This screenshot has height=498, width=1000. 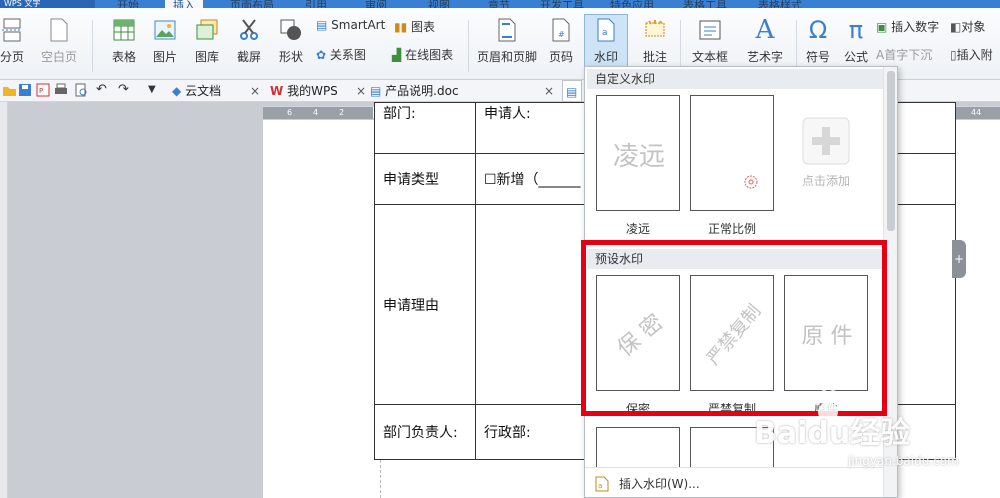 What do you see at coordinates (9, 90) in the screenshot?
I see `folder-icon` at bounding box center [9, 90].